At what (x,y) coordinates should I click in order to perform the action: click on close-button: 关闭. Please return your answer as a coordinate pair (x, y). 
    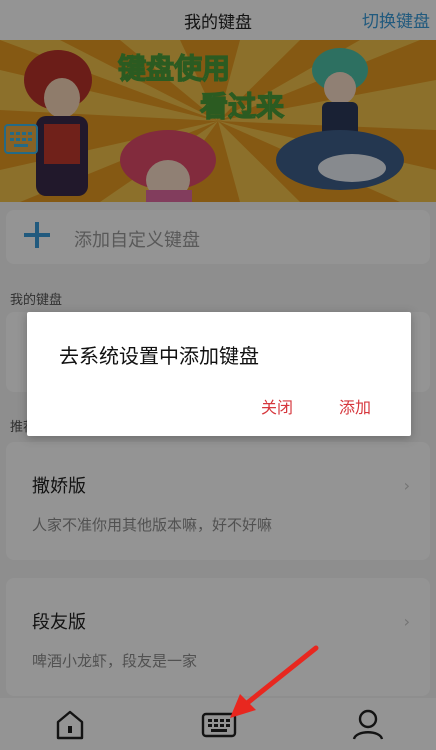
    Looking at the image, I should click on (277, 406).